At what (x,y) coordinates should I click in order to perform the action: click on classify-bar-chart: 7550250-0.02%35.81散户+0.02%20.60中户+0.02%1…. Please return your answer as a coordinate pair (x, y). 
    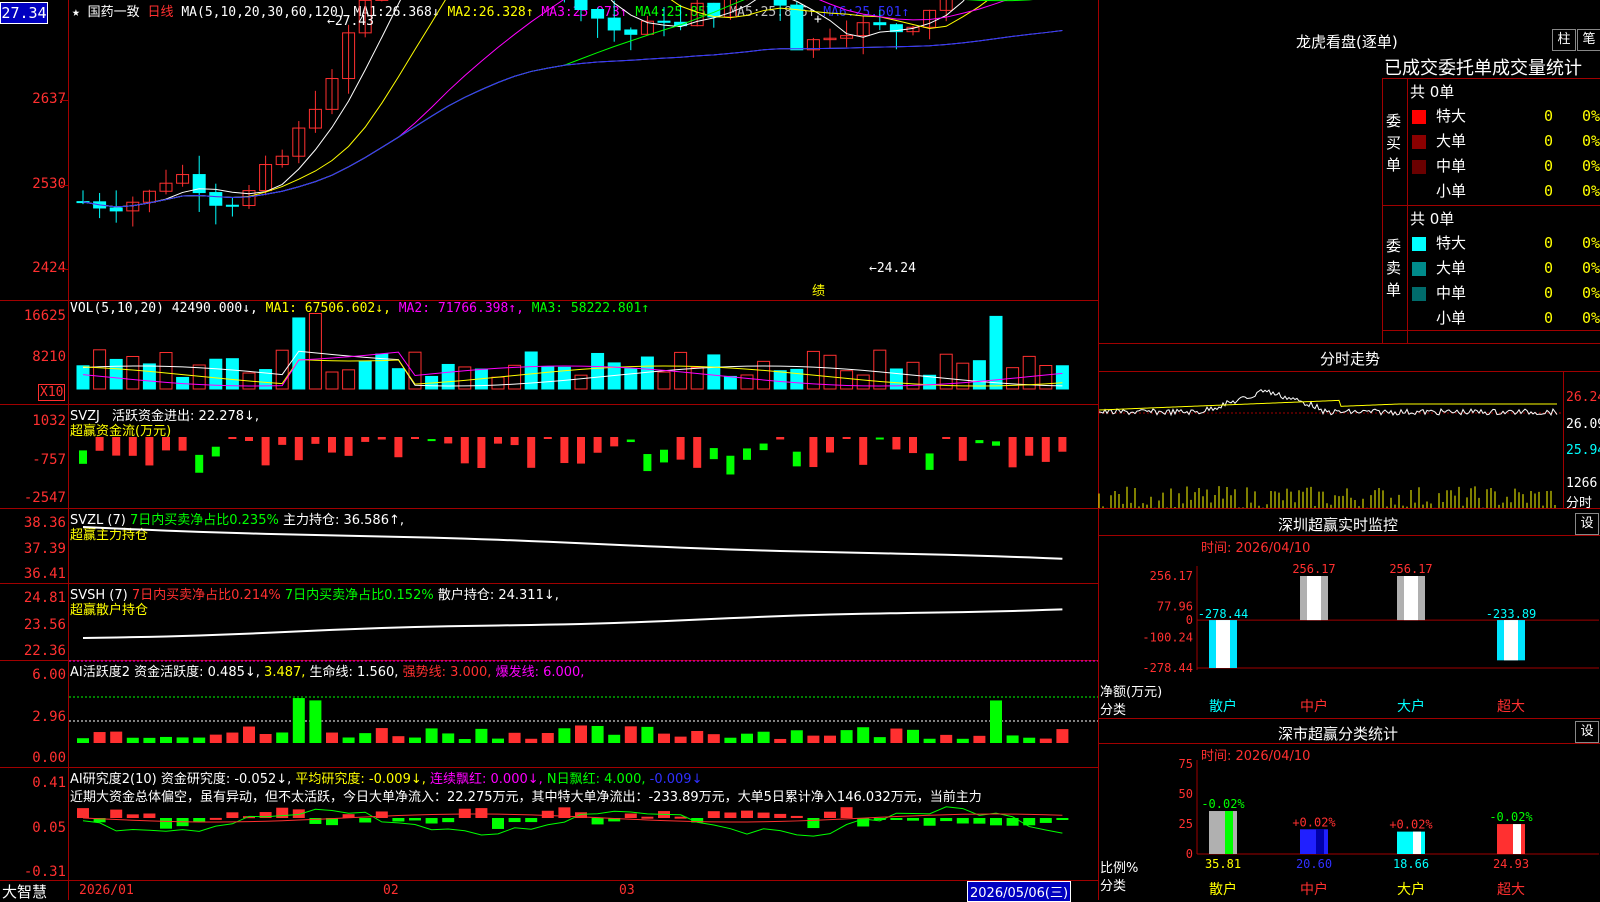
    Looking at the image, I should click on (1349, 822).